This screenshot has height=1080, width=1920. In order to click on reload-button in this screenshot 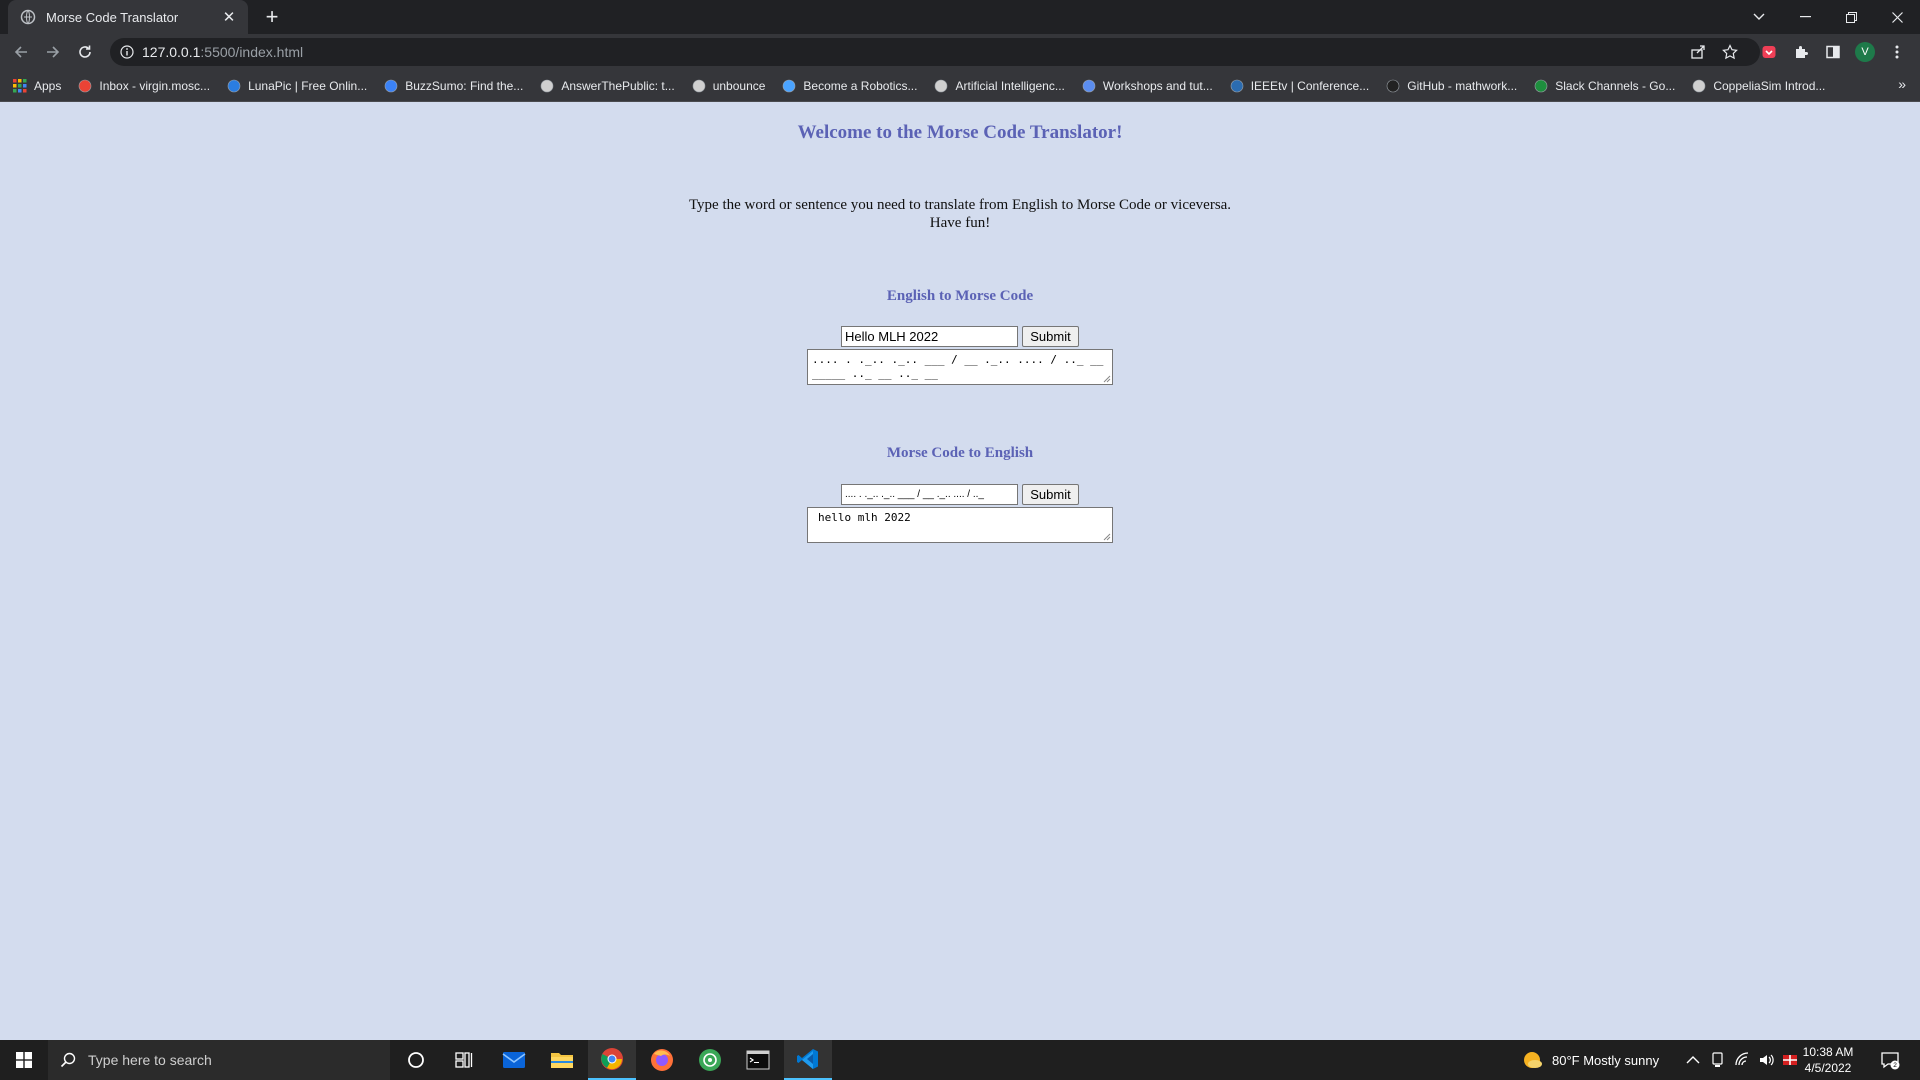, I will do `click(85, 52)`.